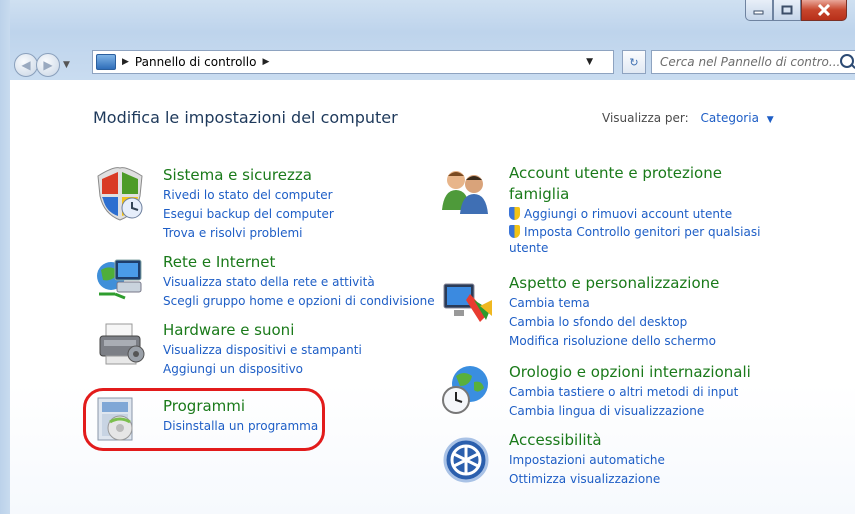 This screenshot has height=514, width=855. I want to click on forward-arrow-icon: ▶, so click(48, 65).